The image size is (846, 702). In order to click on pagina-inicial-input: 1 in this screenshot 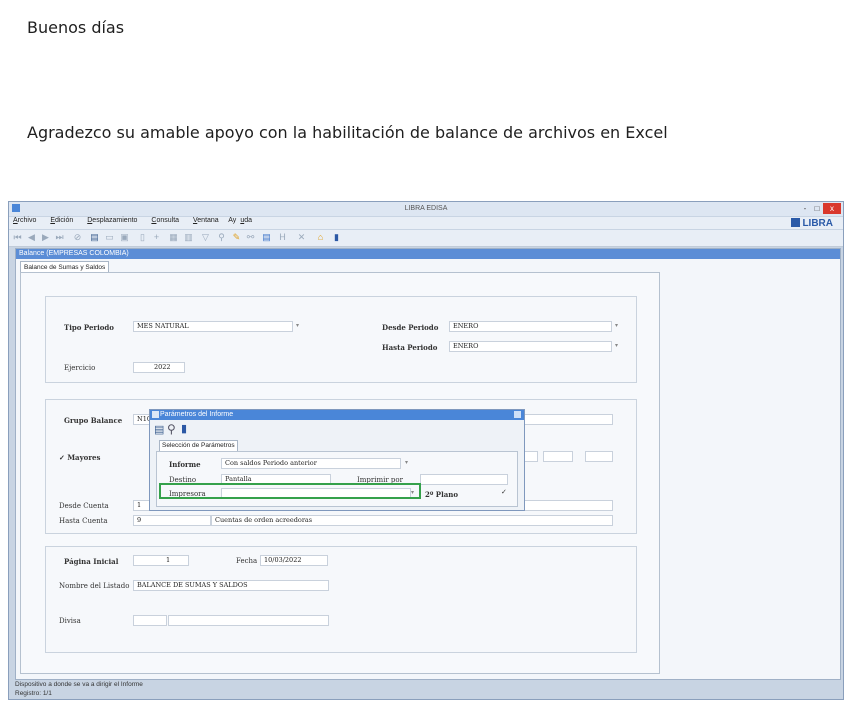, I will do `click(161, 560)`.